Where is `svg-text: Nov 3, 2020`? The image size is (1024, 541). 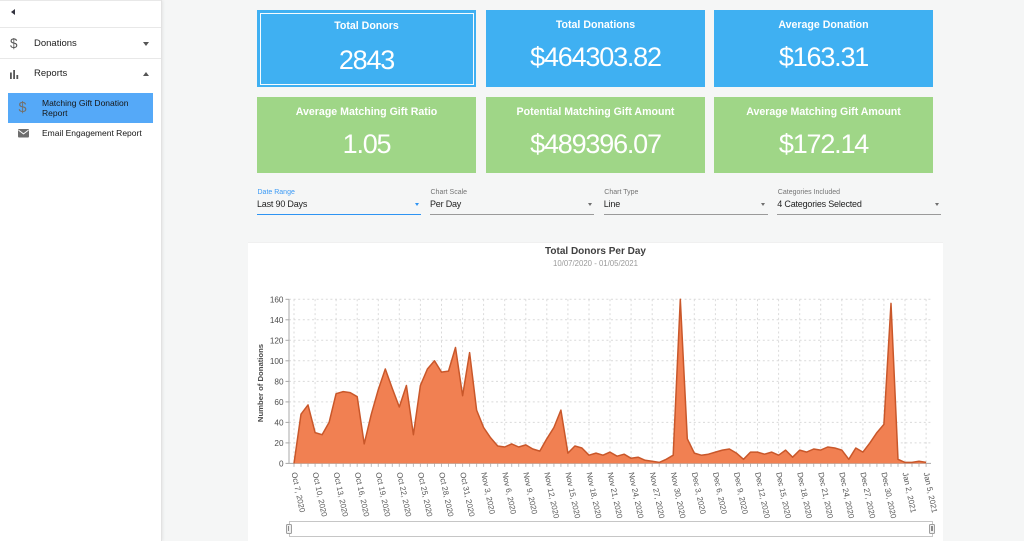 svg-text: Nov 3, 2020 is located at coordinates (488, 493).